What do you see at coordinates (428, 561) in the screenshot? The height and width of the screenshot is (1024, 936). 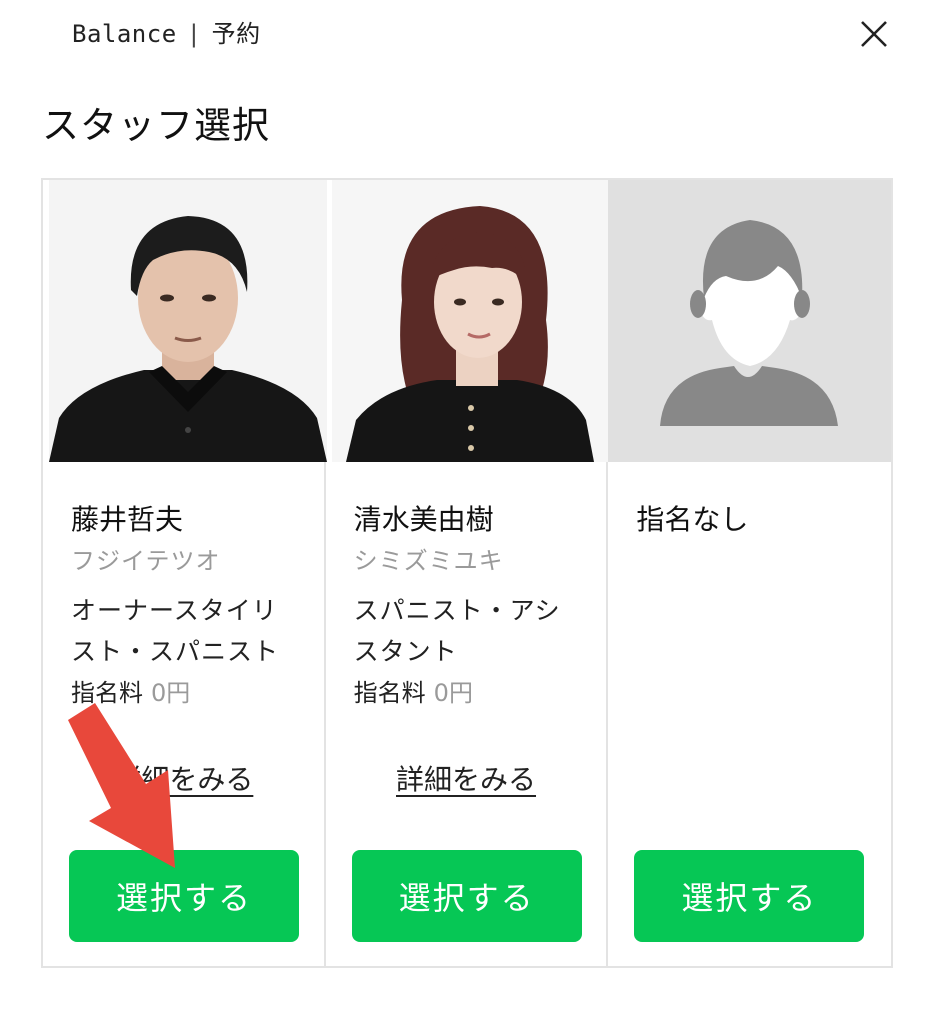 I see `staff-kana: シミズミユキ` at bounding box center [428, 561].